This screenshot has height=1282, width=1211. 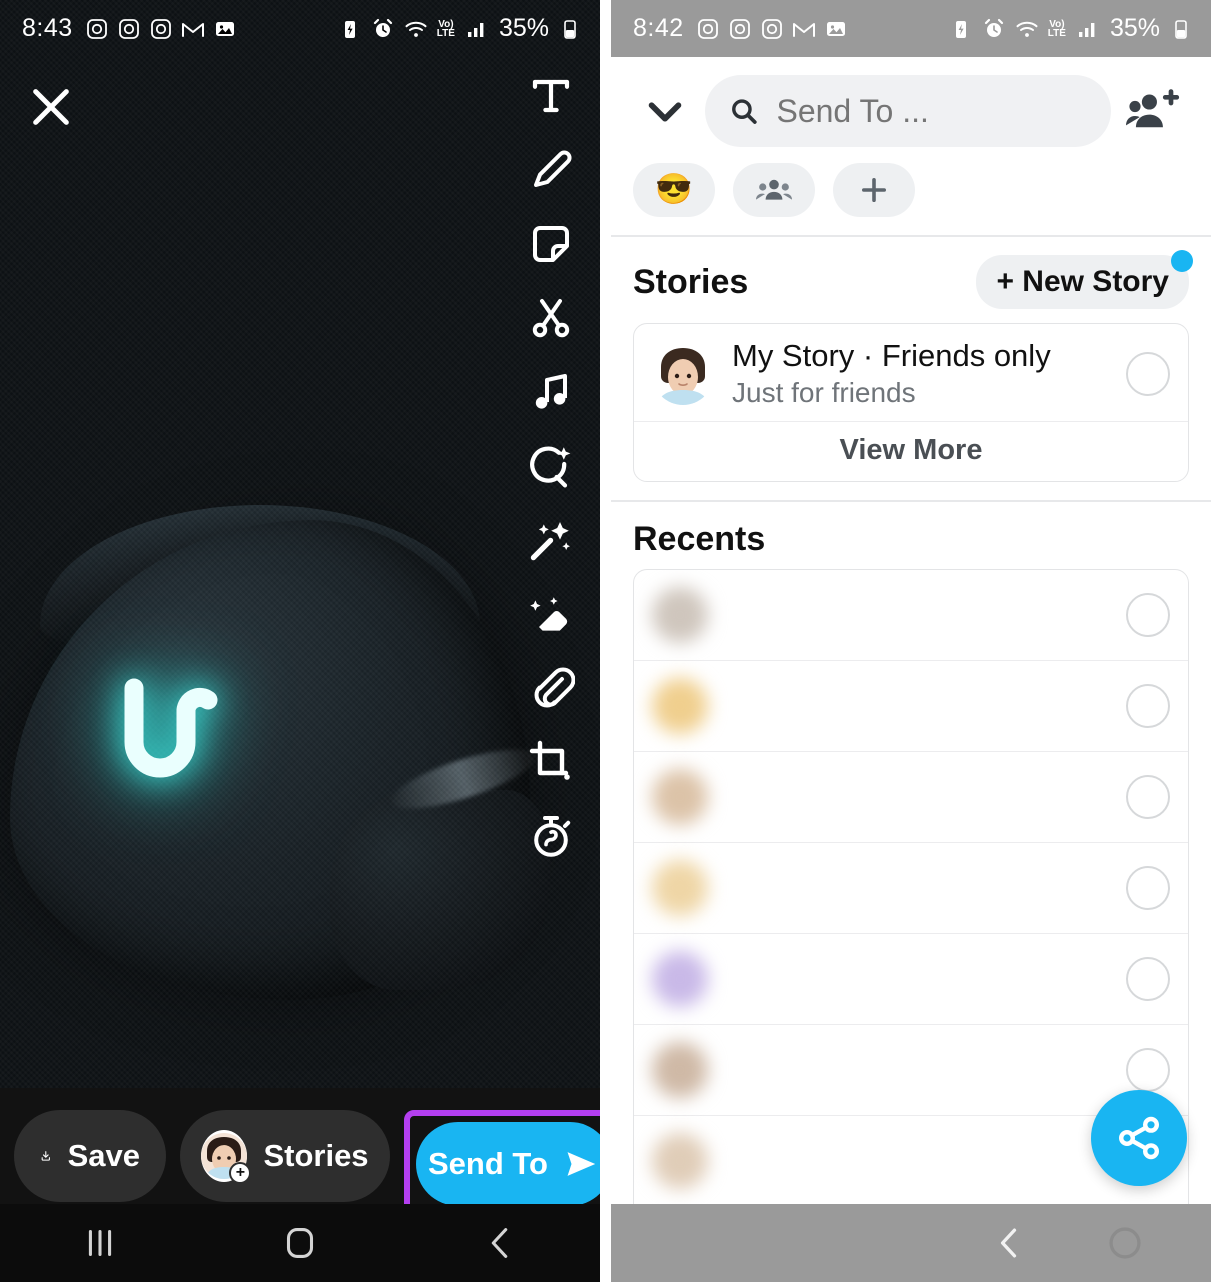 I want to click on chip-add, so click(x=874, y=190).